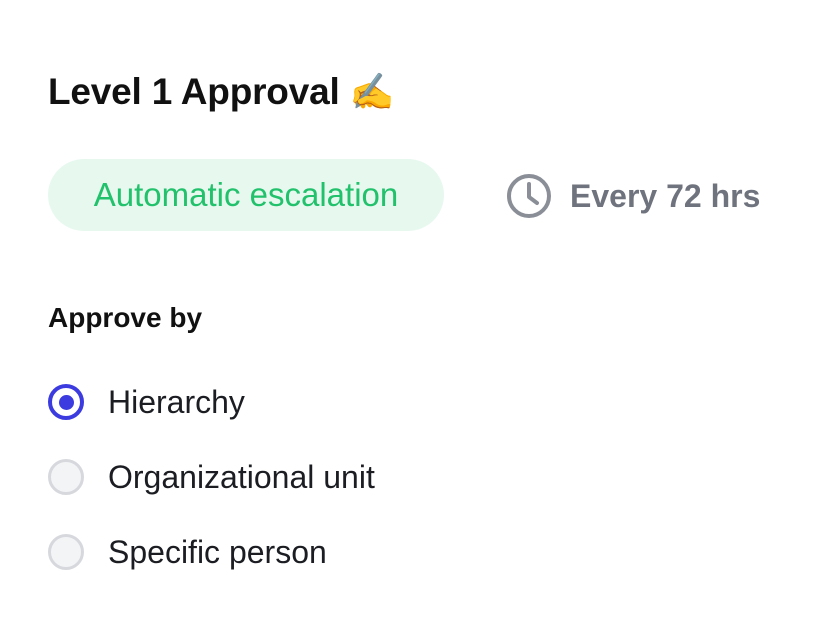 Image resolution: width=816 pixels, height=624 pixels. I want to click on approve-by-label: Approve by, so click(125, 317).